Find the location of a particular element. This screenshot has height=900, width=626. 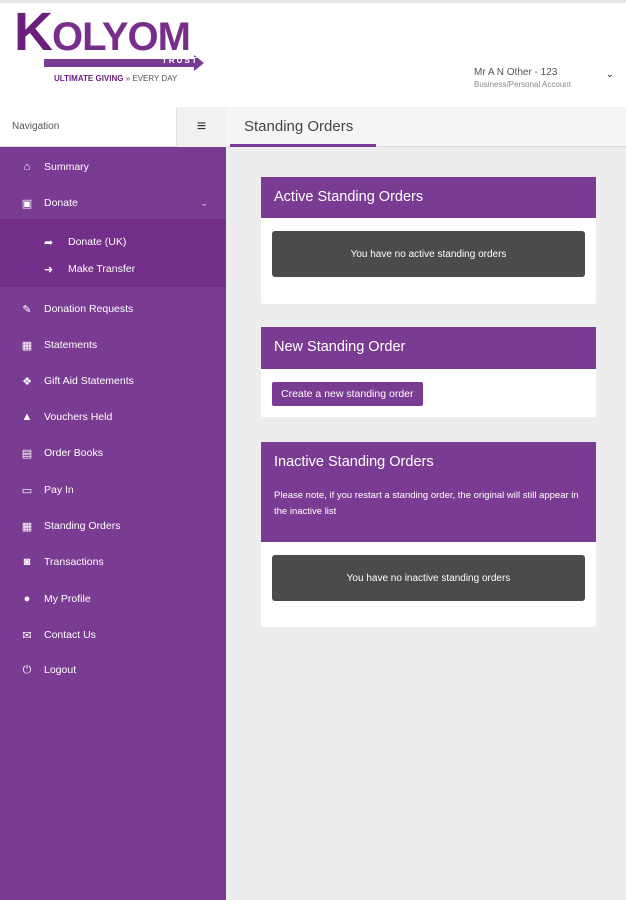

donate-submenu: ➦ Donate (UK) ➜ Make Transfer is located at coordinates (113, 253).